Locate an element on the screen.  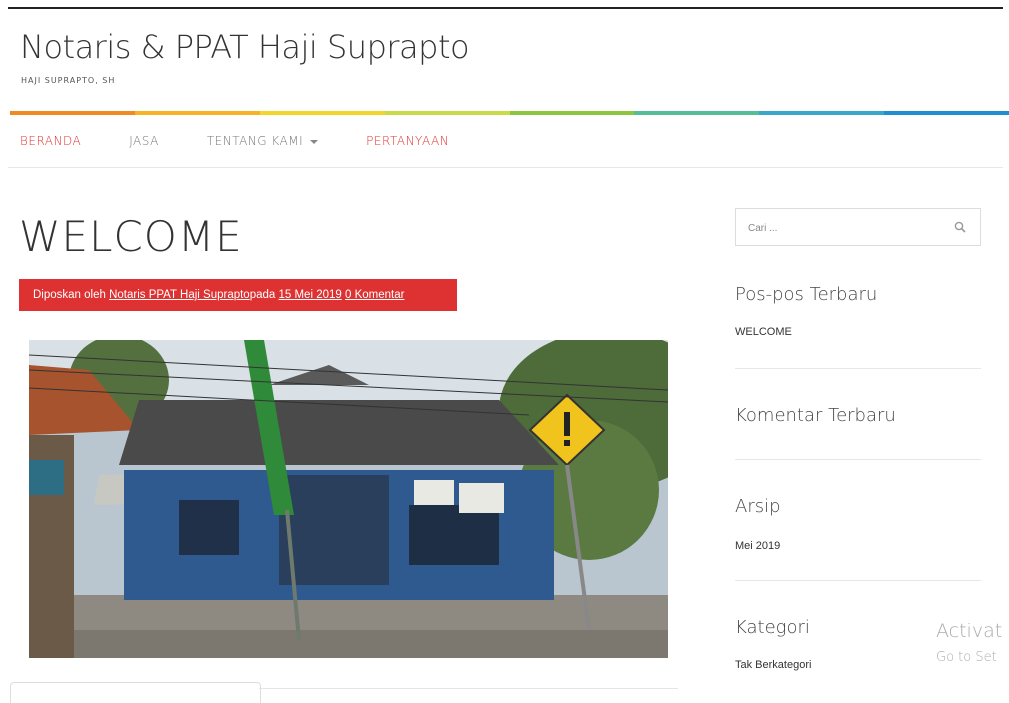
rainbow-color-bar is located at coordinates (509, 113).